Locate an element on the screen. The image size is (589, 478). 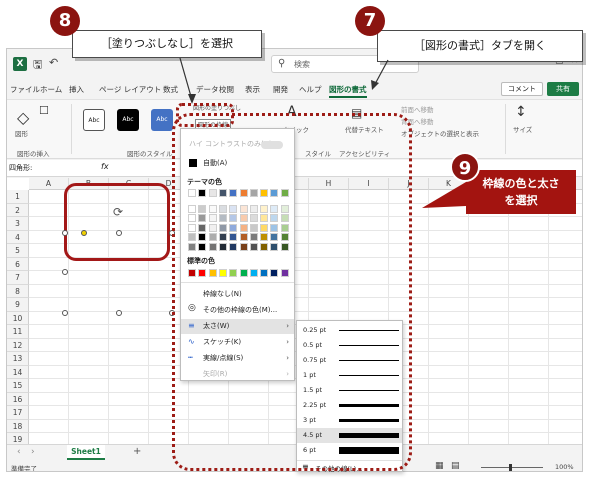
zoom-slider is located at coordinates (512, 467).